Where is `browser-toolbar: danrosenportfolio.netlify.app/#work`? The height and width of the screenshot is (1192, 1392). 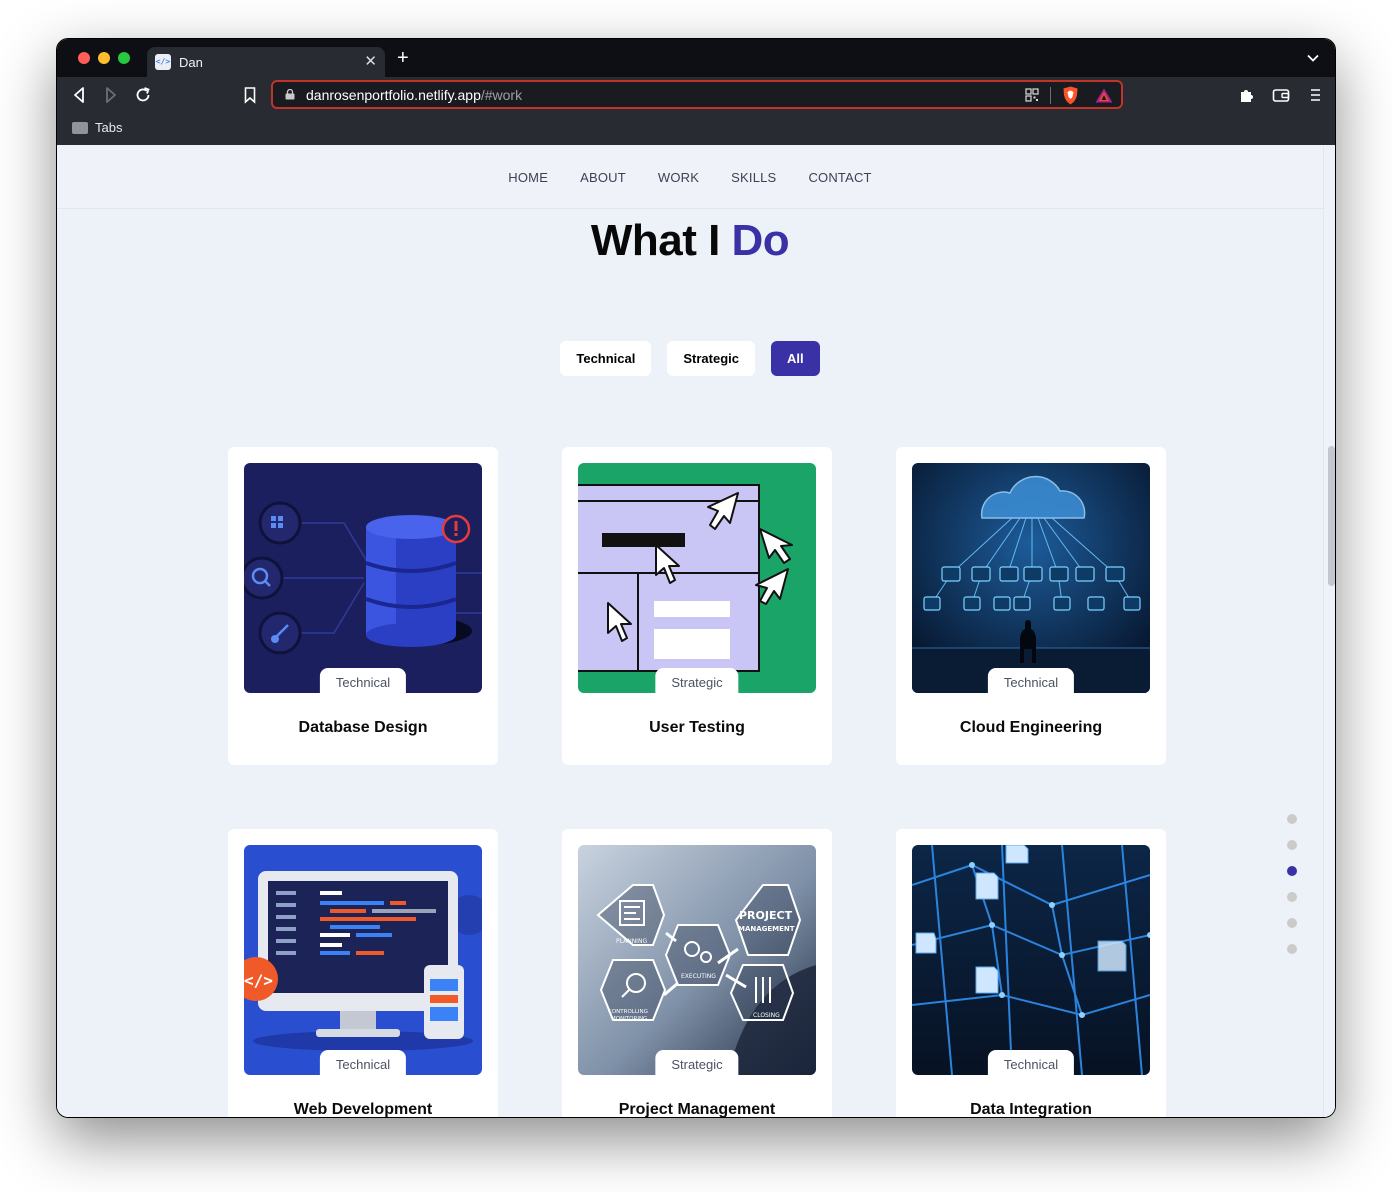
browser-toolbar: danrosenportfolio.netlify.app/#work is located at coordinates (696, 95).